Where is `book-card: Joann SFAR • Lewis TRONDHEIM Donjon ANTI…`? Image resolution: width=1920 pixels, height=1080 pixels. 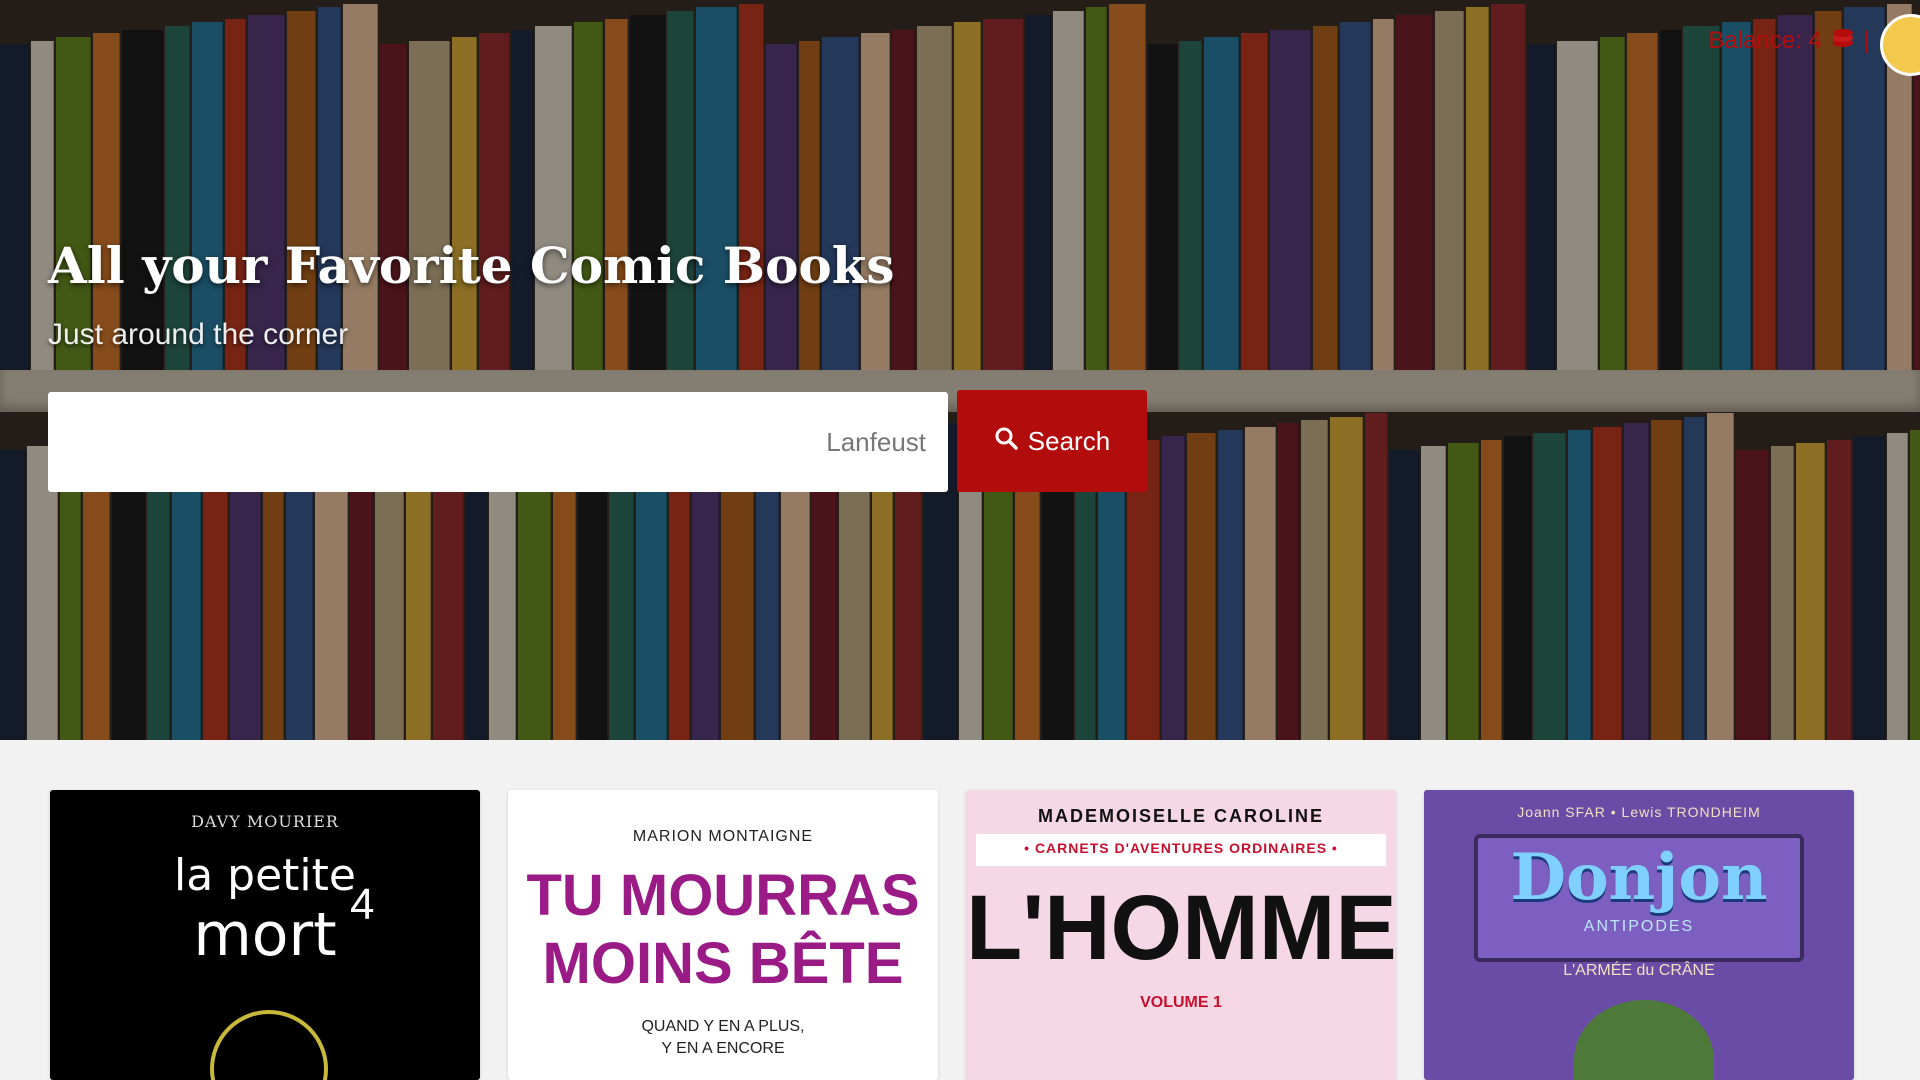 book-card: Joann SFAR • Lewis TRONDHEIM Donjon ANTI… is located at coordinates (1639, 935).